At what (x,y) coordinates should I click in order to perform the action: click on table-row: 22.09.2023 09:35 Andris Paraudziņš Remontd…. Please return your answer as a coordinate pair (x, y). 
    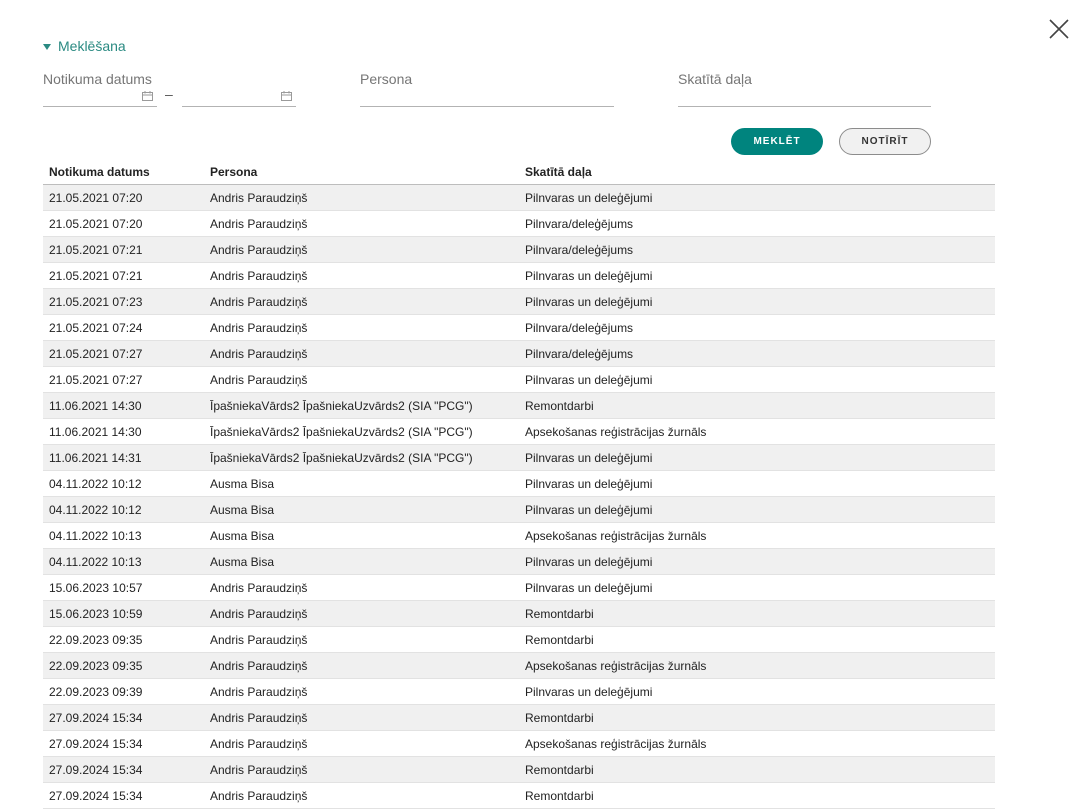
    Looking at the image, I should click on (519, 639).